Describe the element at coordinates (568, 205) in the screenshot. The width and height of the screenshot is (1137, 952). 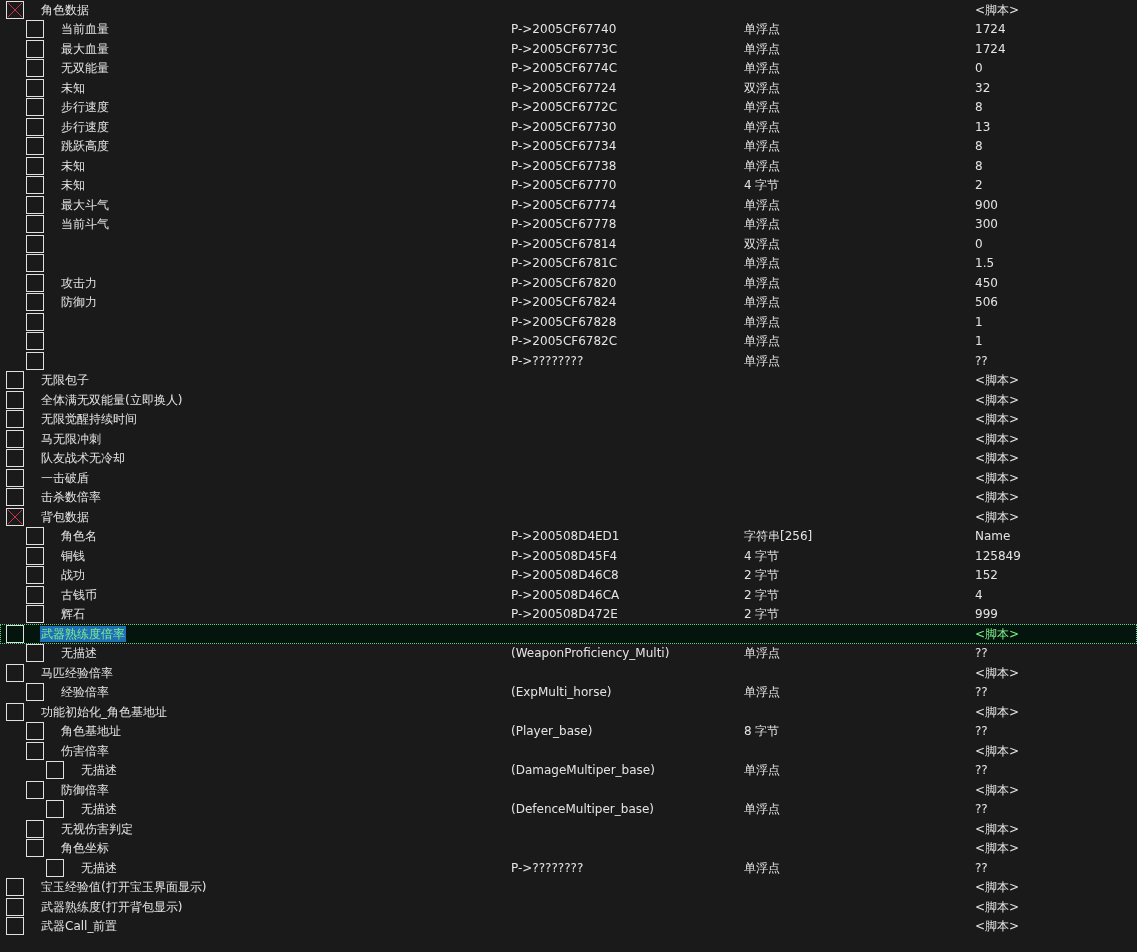
I see `table-row: 最大斗气 P->2005CF67774 单浮点 900` at that location.